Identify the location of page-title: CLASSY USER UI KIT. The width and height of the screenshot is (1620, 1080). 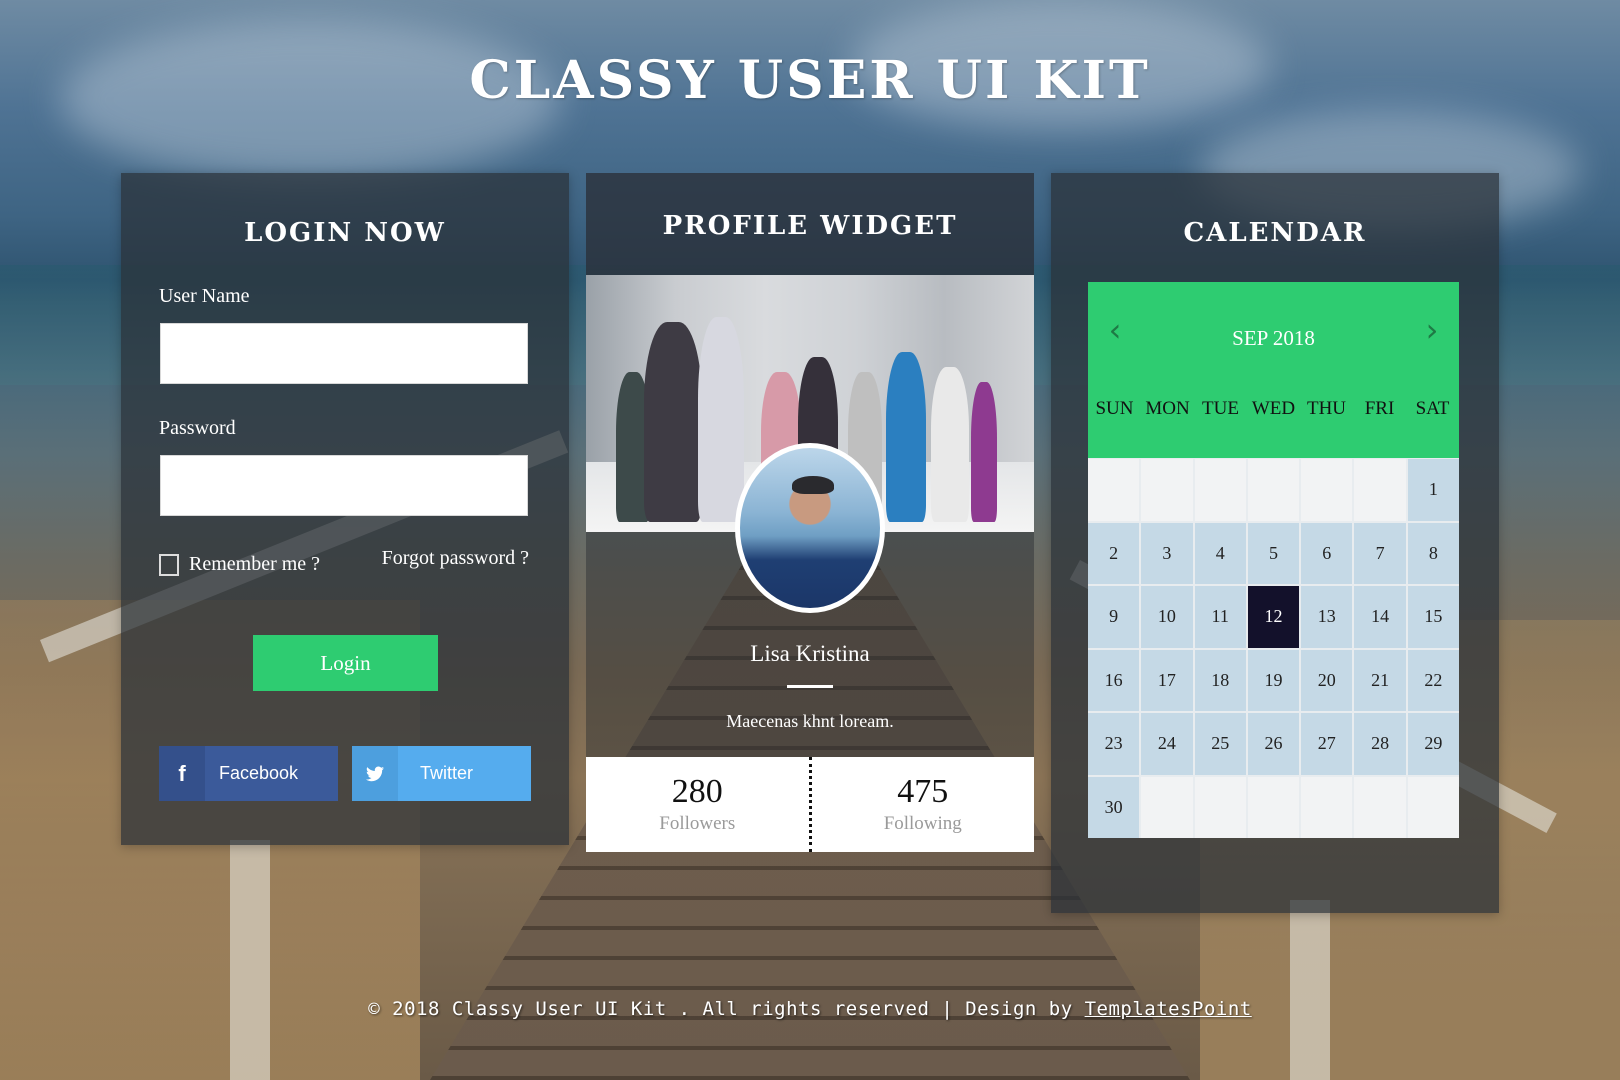
(810, 80).